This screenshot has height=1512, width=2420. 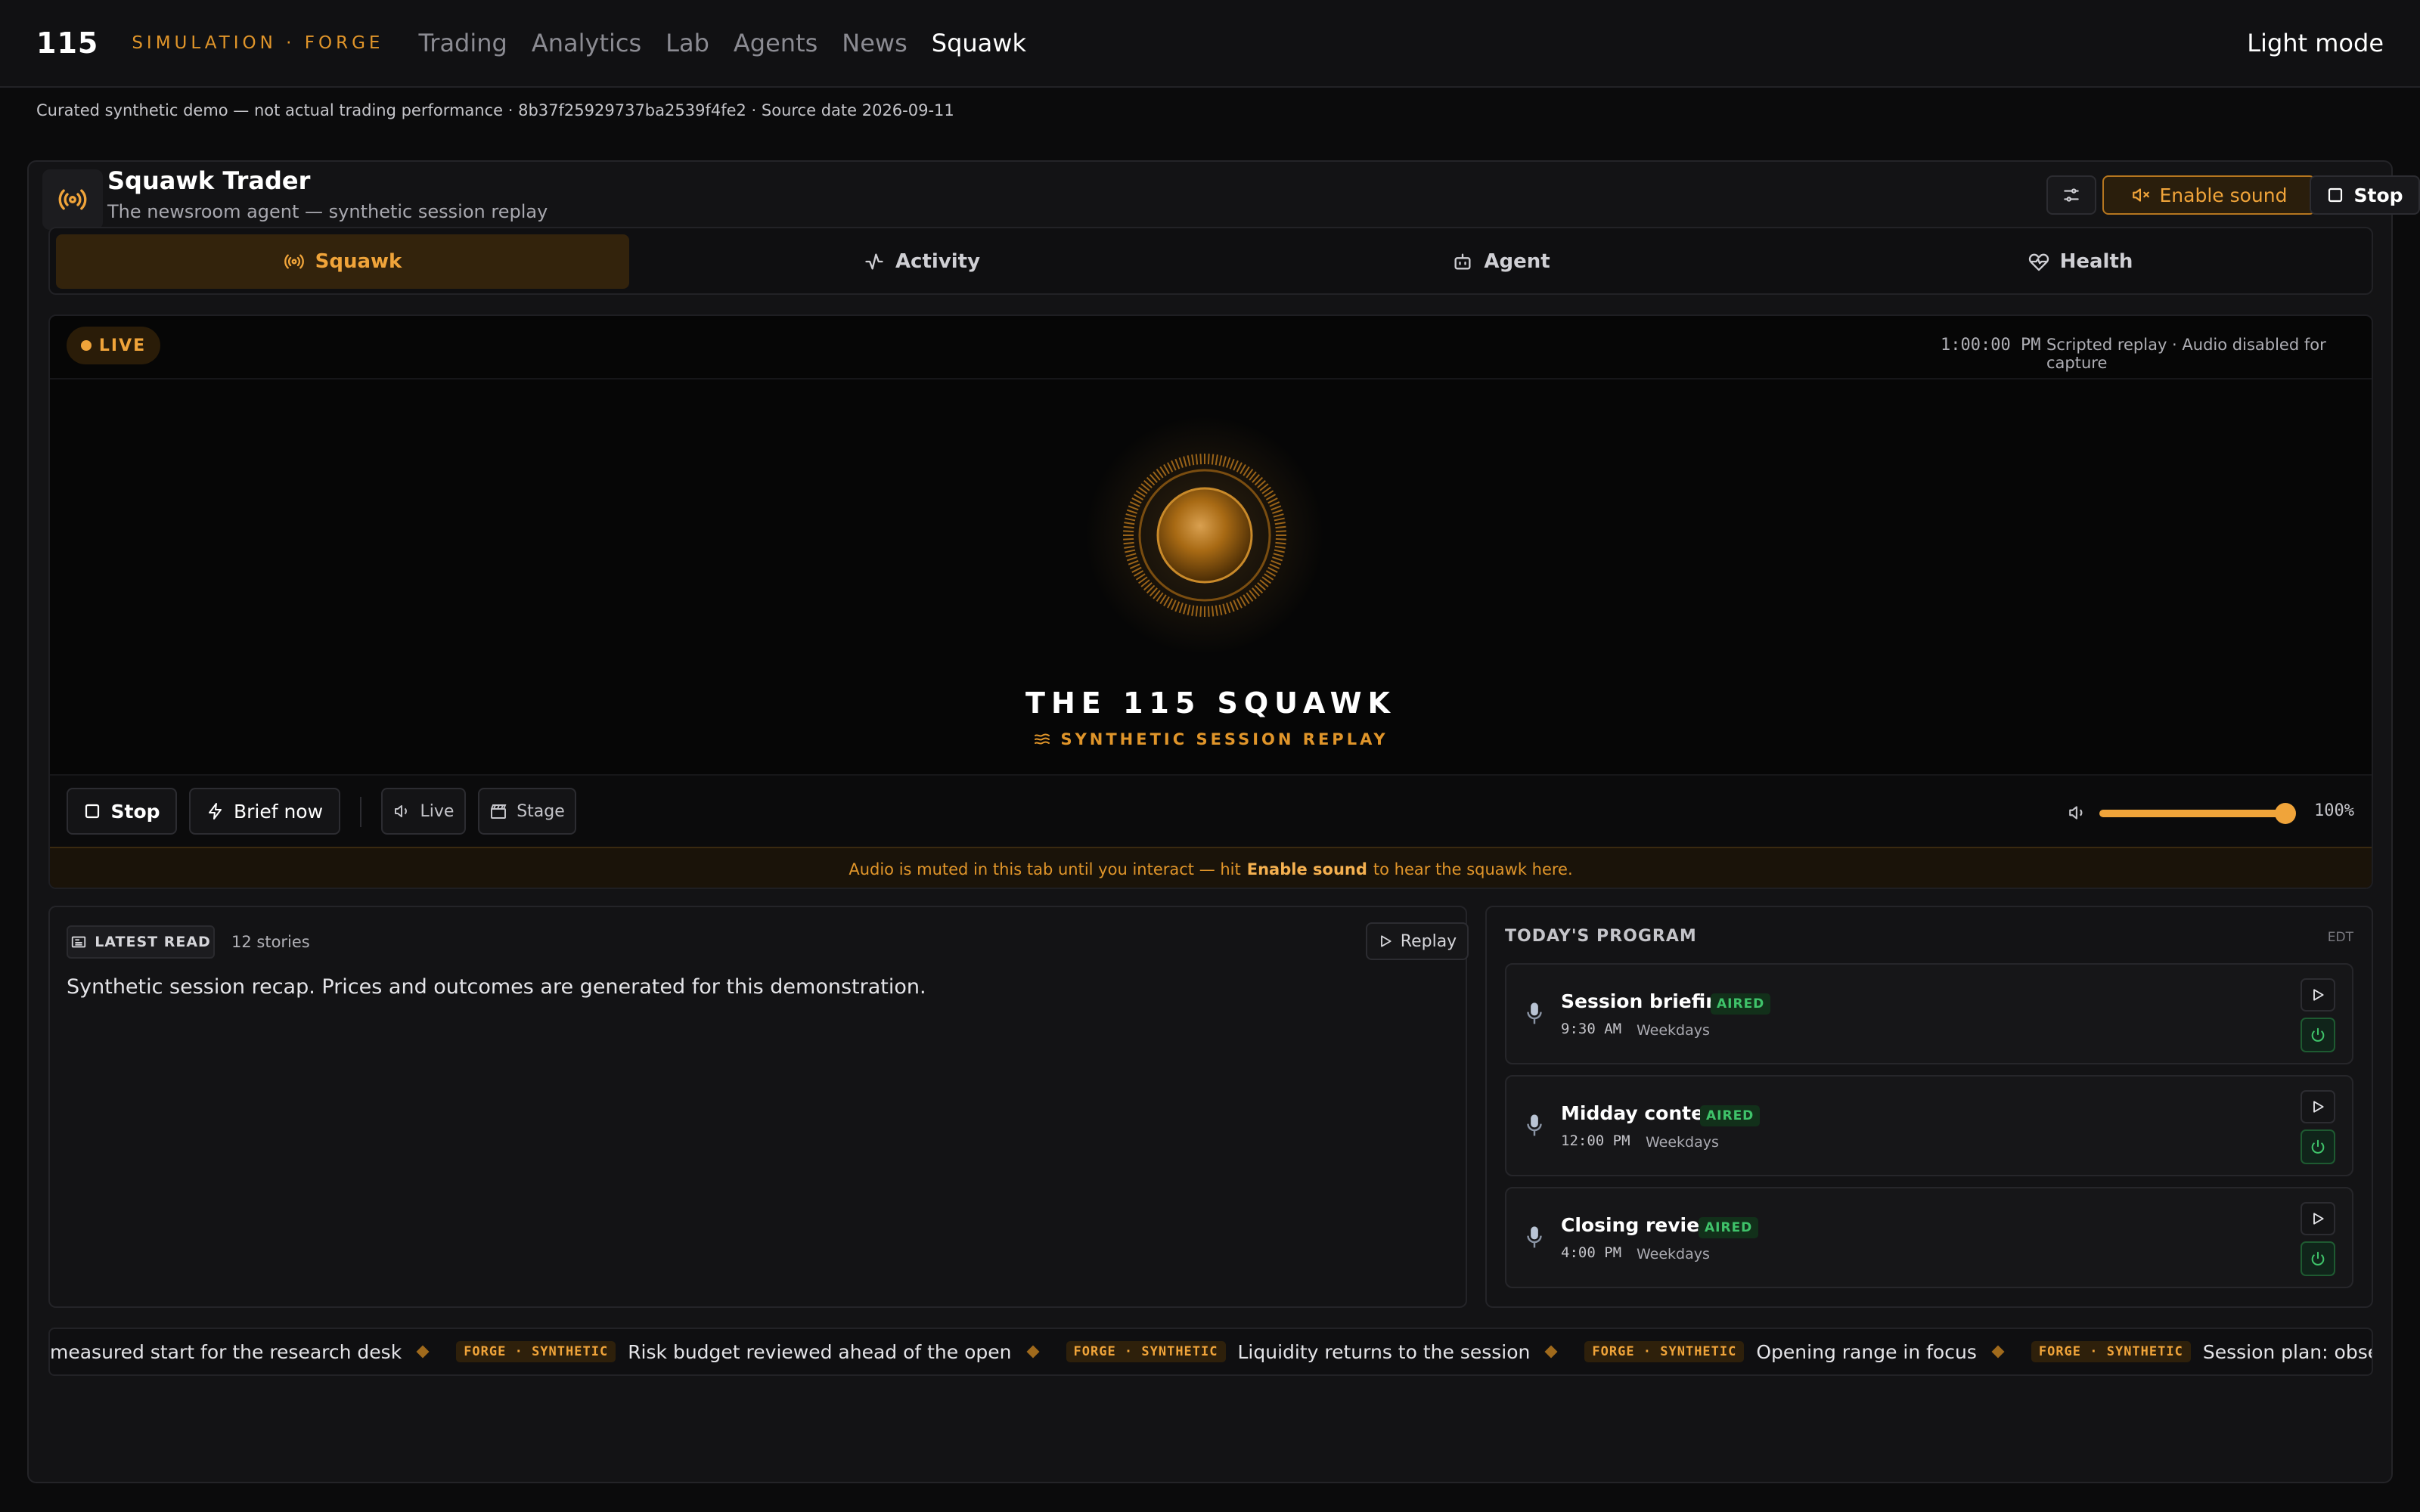 What do you see at coordinates (2140, 195) in the screenshot?
I see `volume-muted-icon` at bounding box center [2140, 195].